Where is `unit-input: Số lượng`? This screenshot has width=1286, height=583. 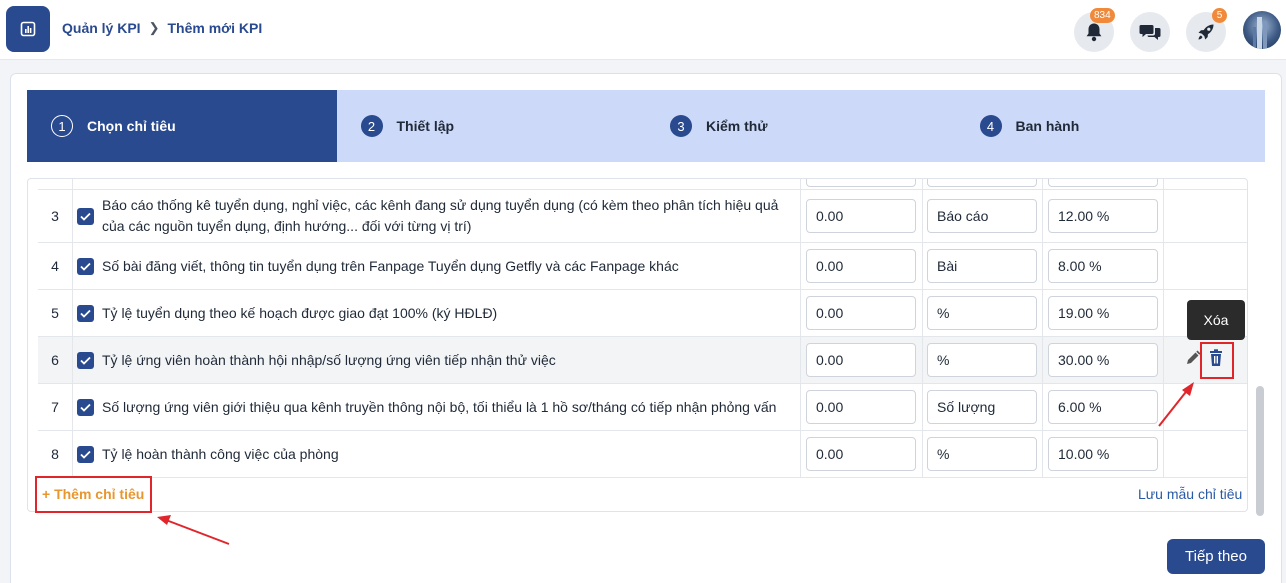 unit-input: Số lượng is located at coordinates (982, 407).